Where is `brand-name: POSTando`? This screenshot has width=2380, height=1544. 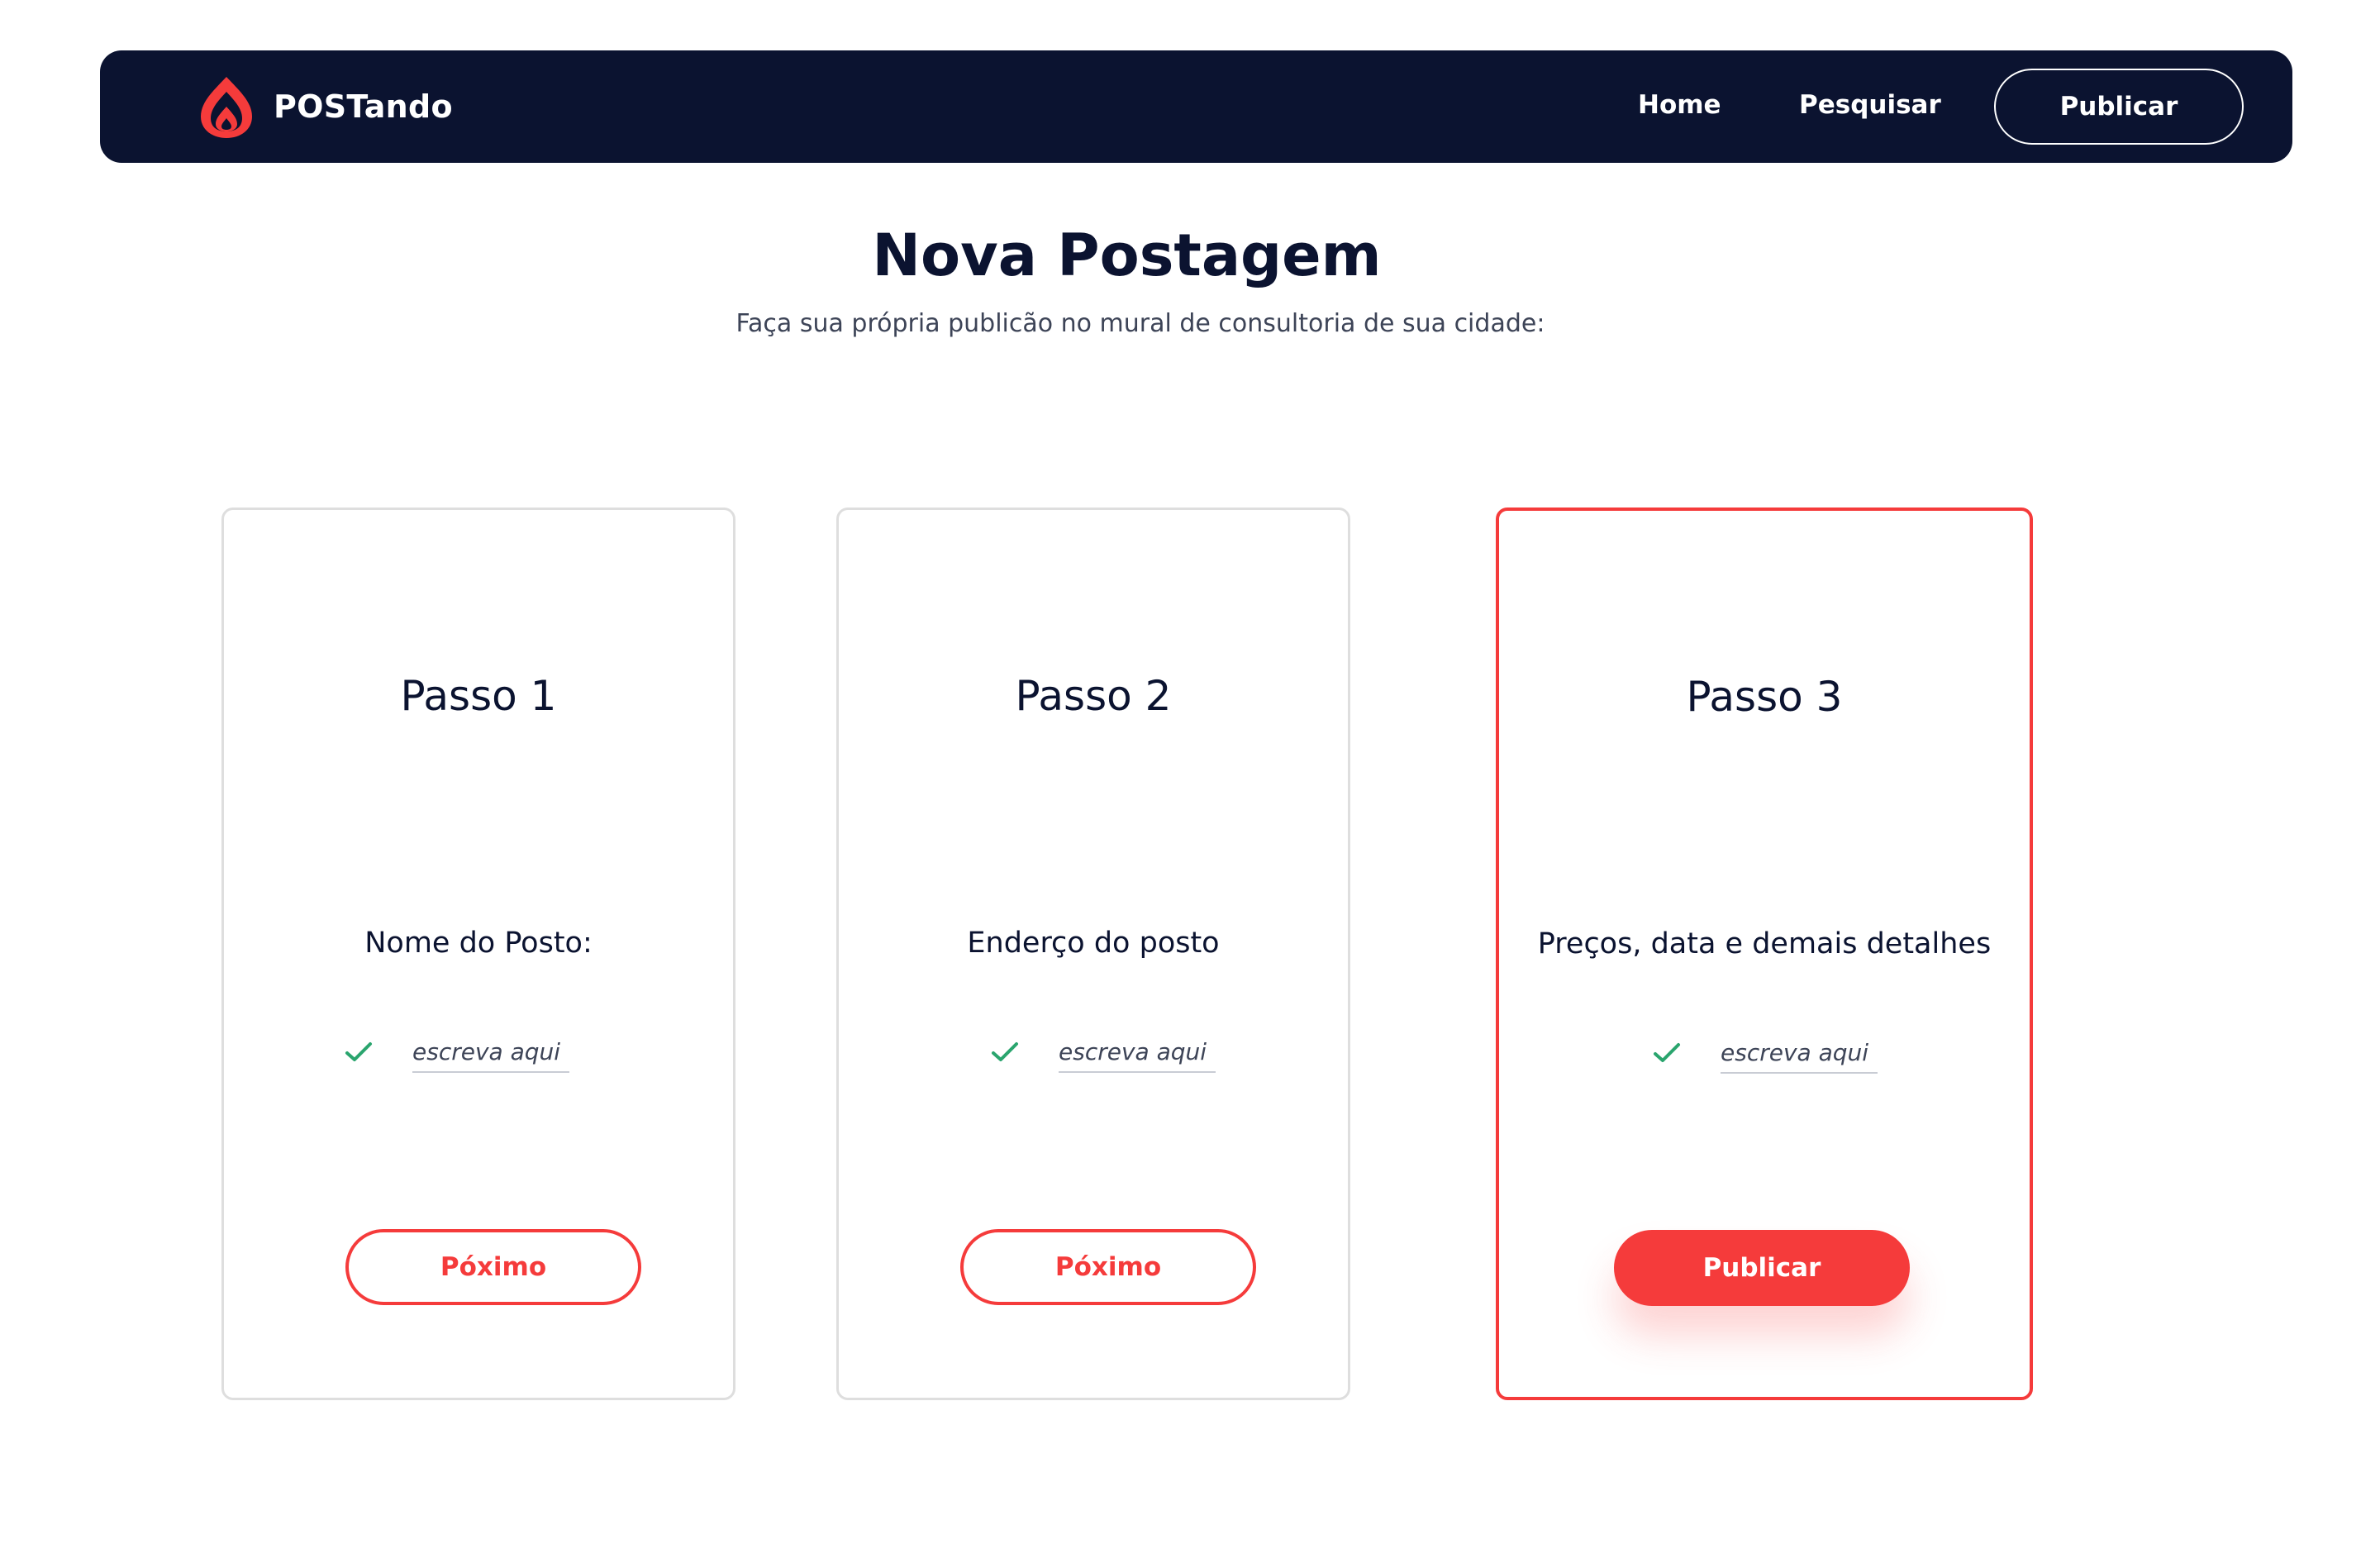
brand-name: POSTando is located at coordinates (363, 107).